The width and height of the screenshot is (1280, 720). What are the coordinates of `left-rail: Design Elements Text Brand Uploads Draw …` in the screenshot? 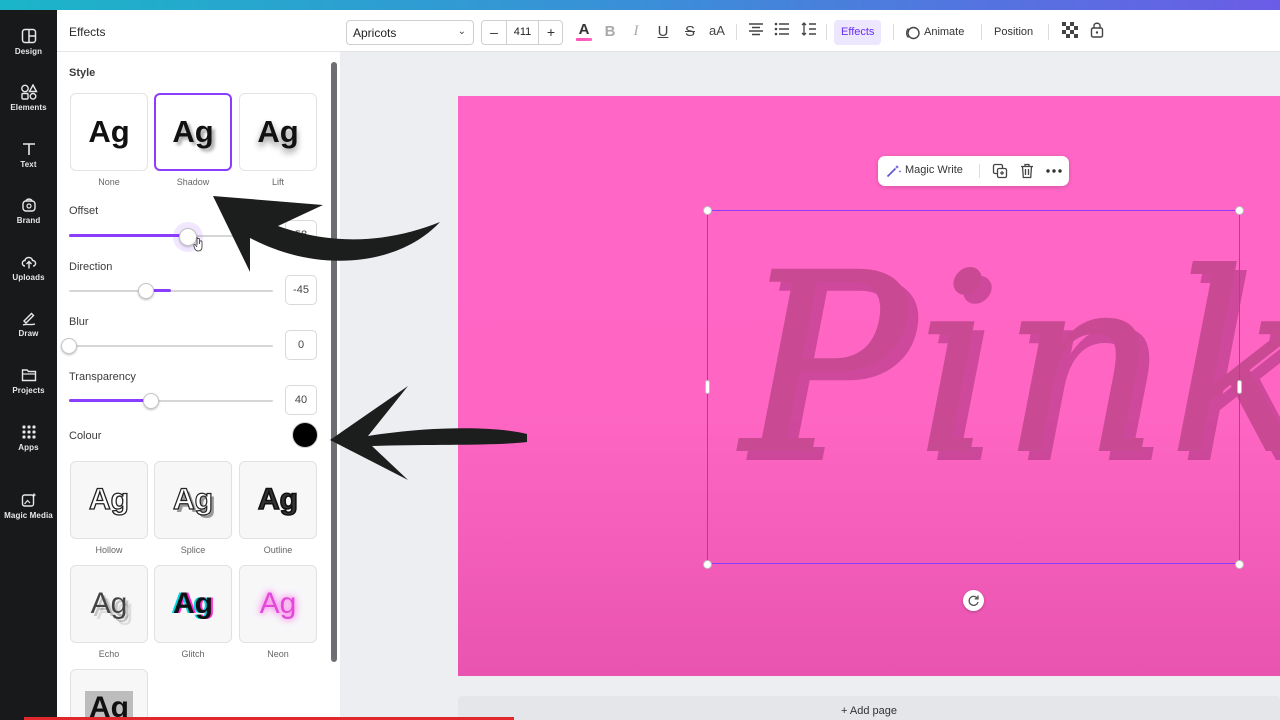 It's located at (28, 365).